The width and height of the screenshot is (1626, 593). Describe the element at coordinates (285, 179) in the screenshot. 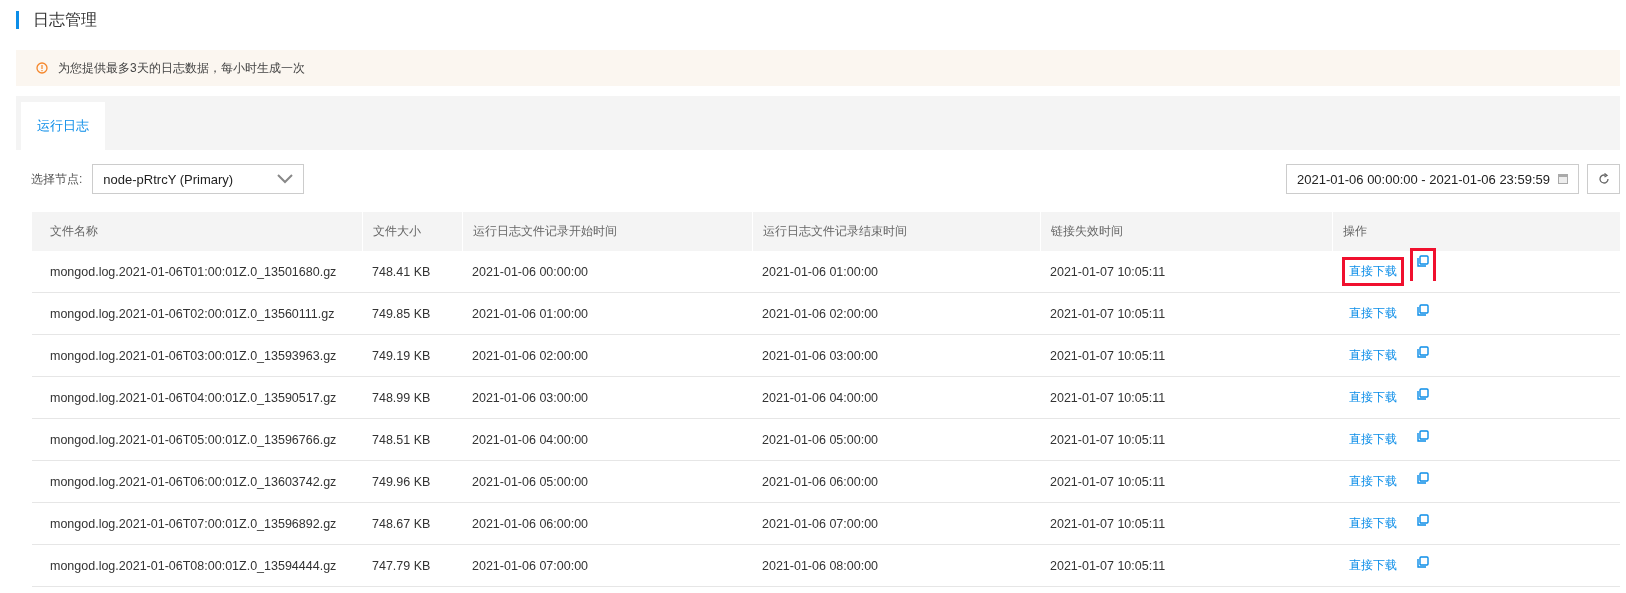

I see `chevron-down-icon` at that location.